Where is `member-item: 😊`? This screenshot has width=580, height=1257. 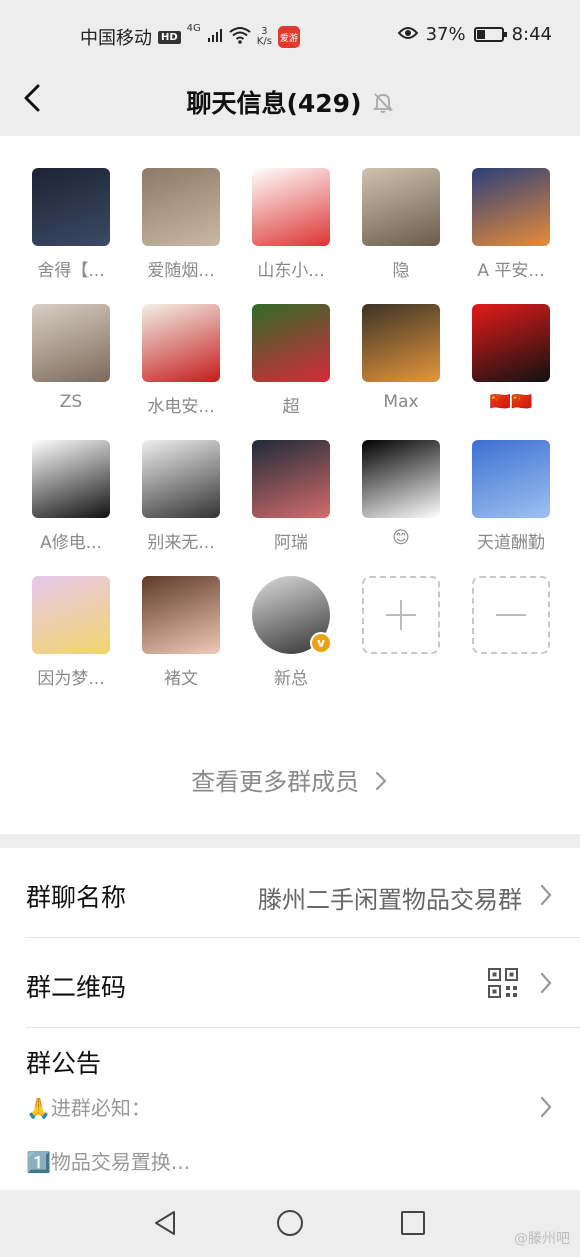 member-item: 😊 is located at coordinates (401, 496).